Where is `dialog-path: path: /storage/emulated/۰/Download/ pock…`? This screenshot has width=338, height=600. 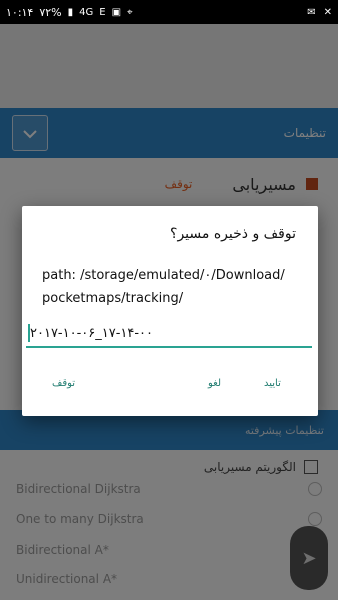
dialog-path: path: /storage/emulated/۰/Download/ pock… is located at coordinates (169, 287).